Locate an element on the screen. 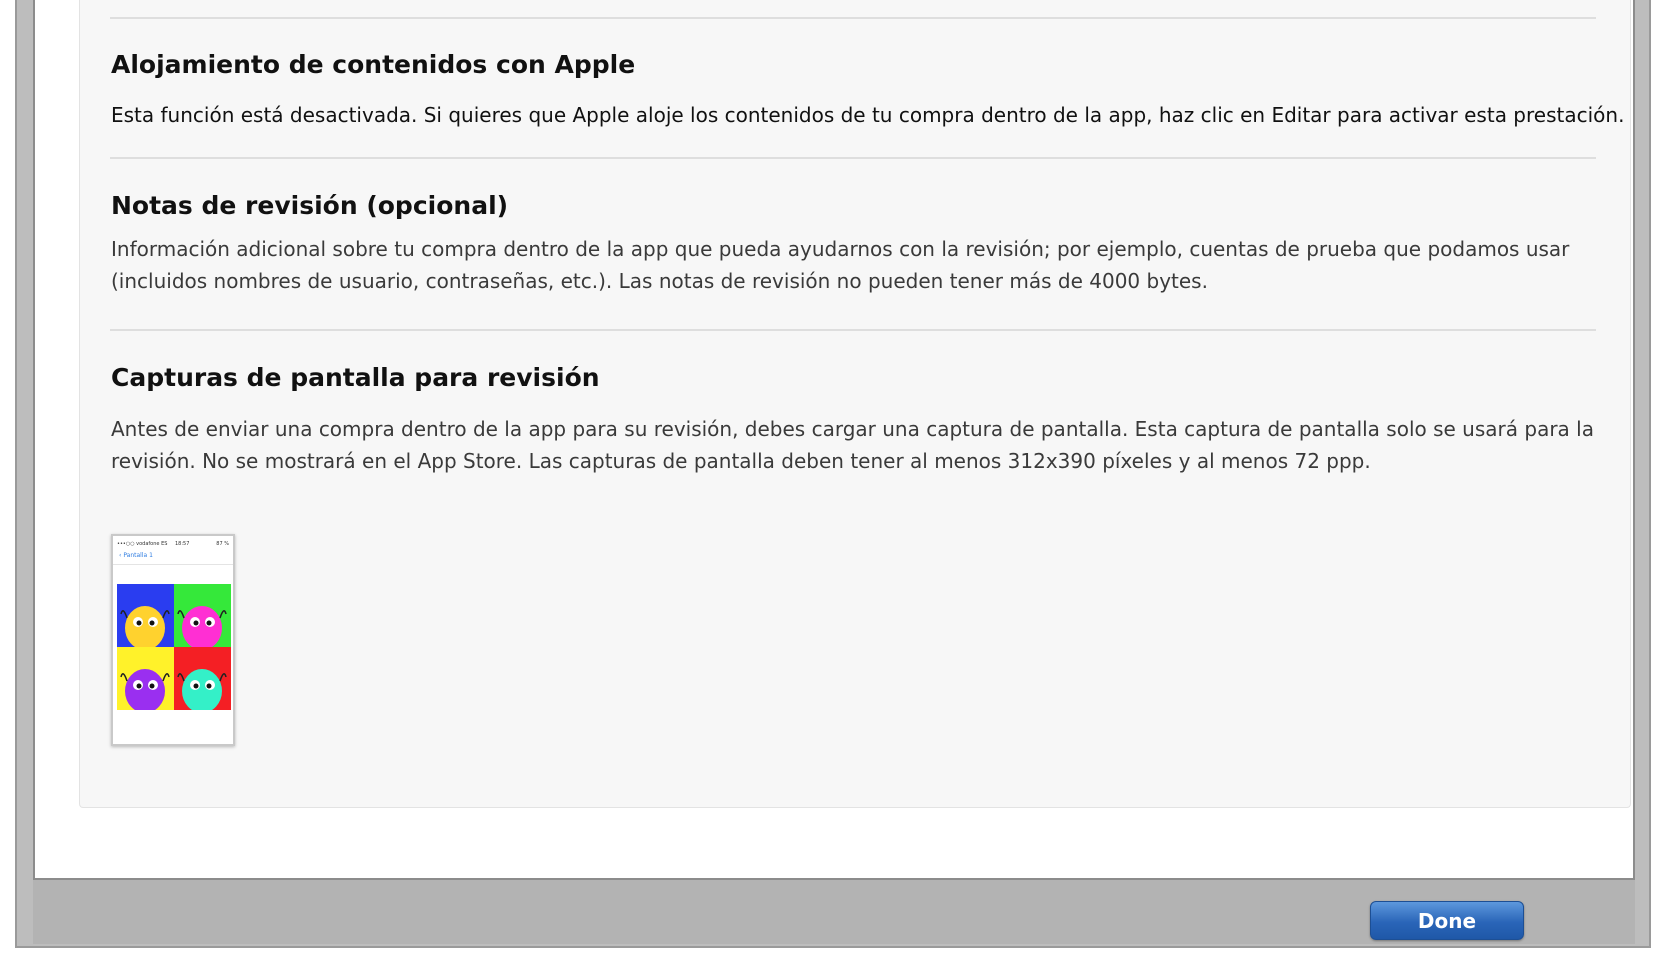 The height and width of the screenshot is (958, 1660). chevron-left-icon: ‹ is located at coordinates (120, 555).